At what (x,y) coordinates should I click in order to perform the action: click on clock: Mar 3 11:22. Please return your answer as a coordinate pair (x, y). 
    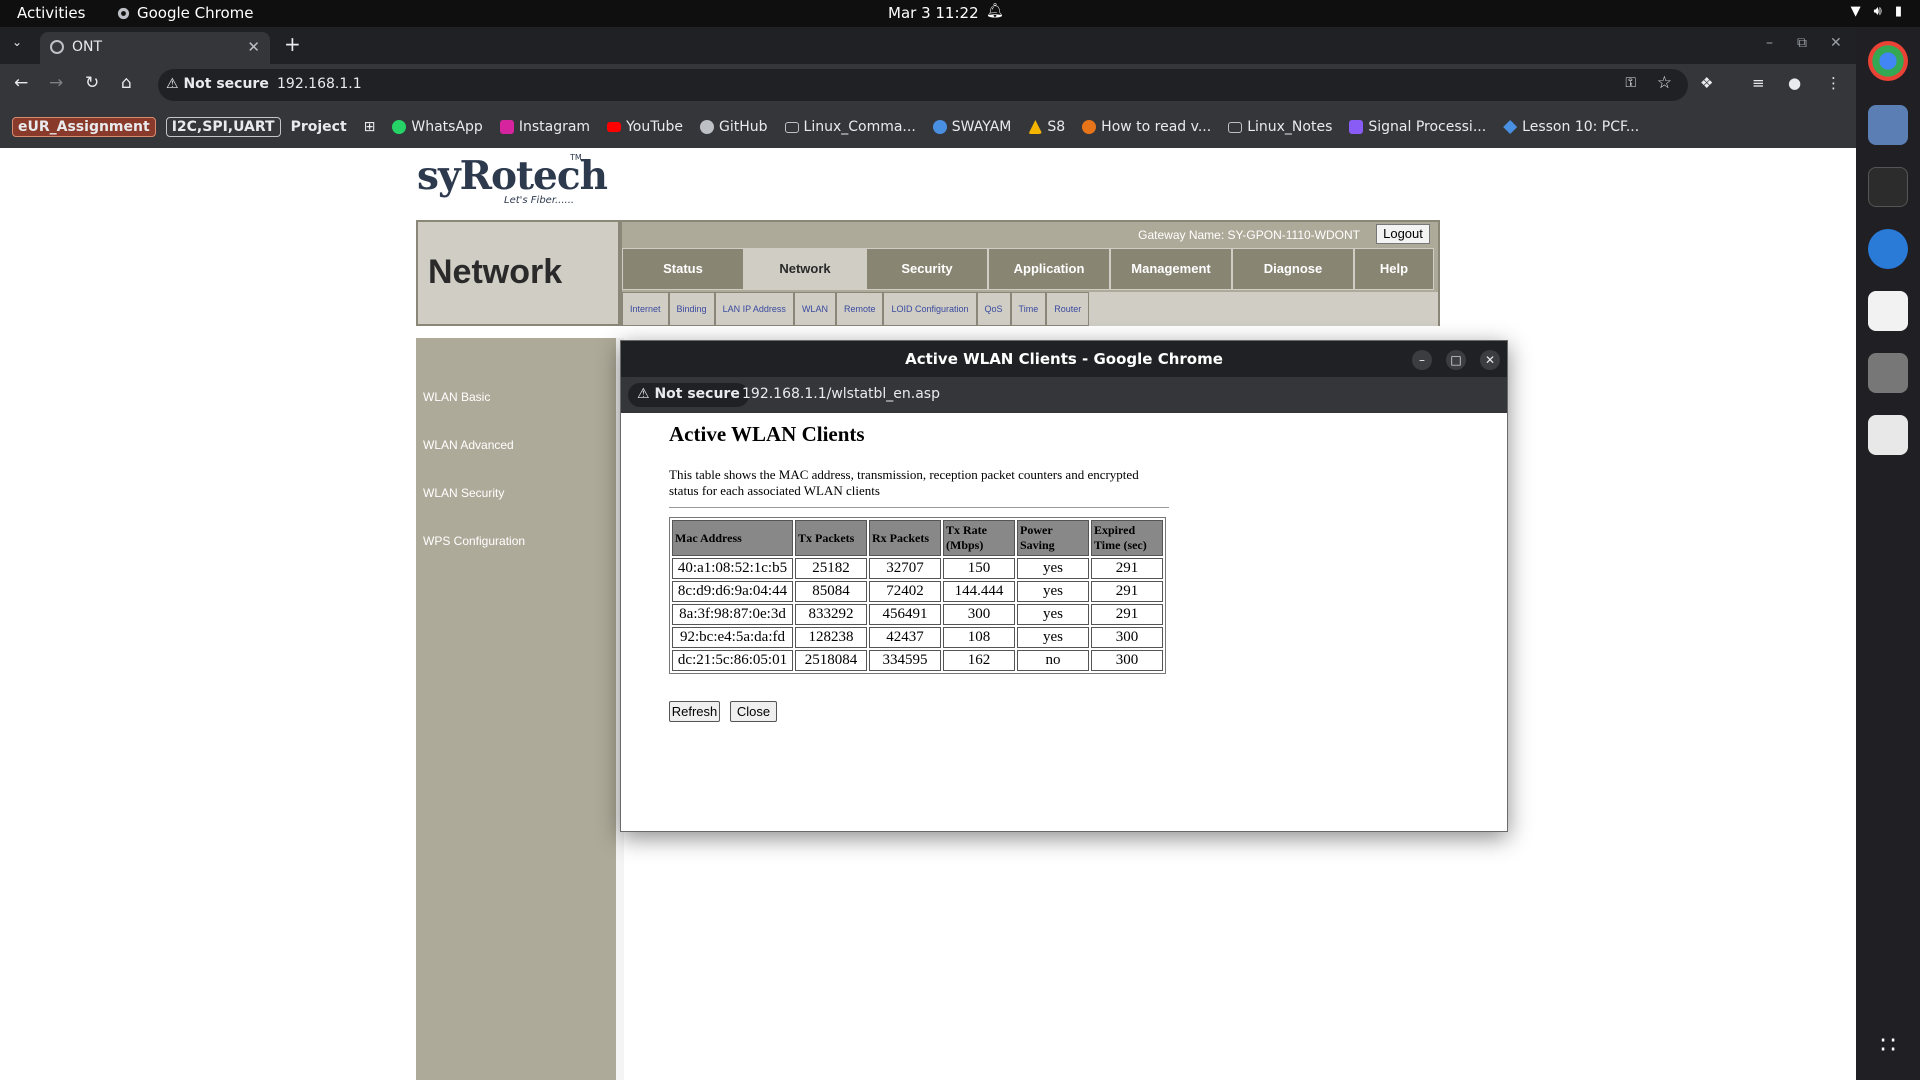
    Looking at the image, I should click on (933, 13).